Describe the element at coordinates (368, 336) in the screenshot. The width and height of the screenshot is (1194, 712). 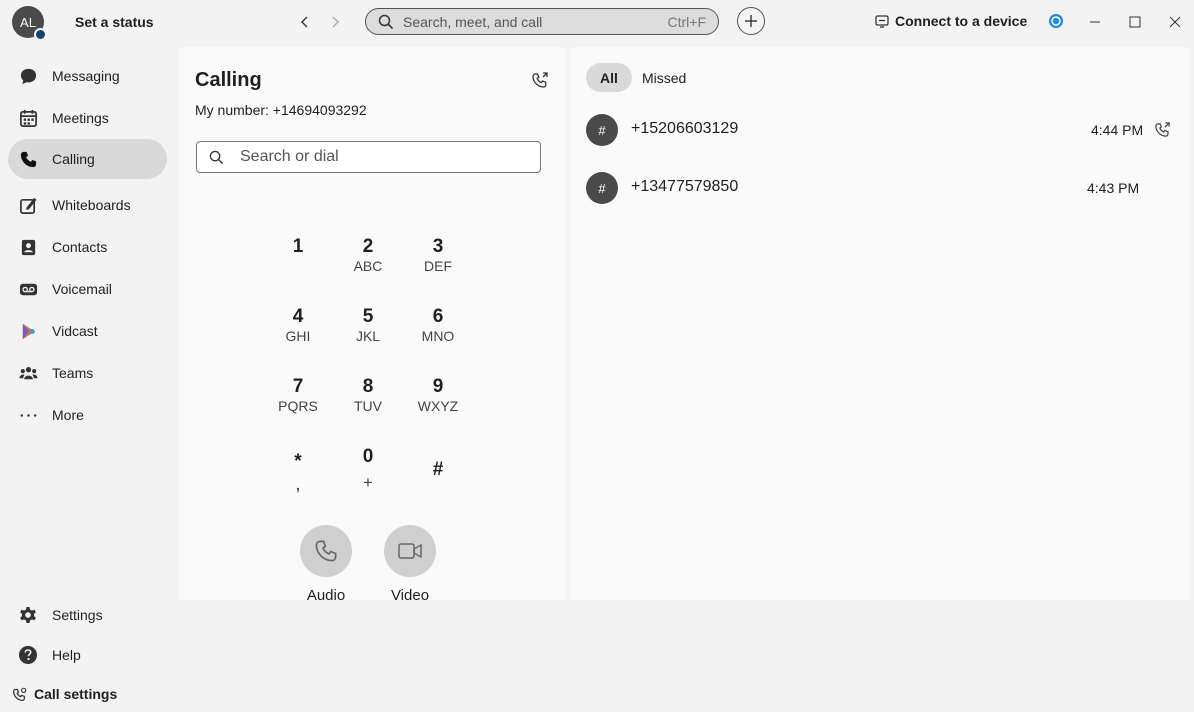
I see `key-letters: JKL` at that location.